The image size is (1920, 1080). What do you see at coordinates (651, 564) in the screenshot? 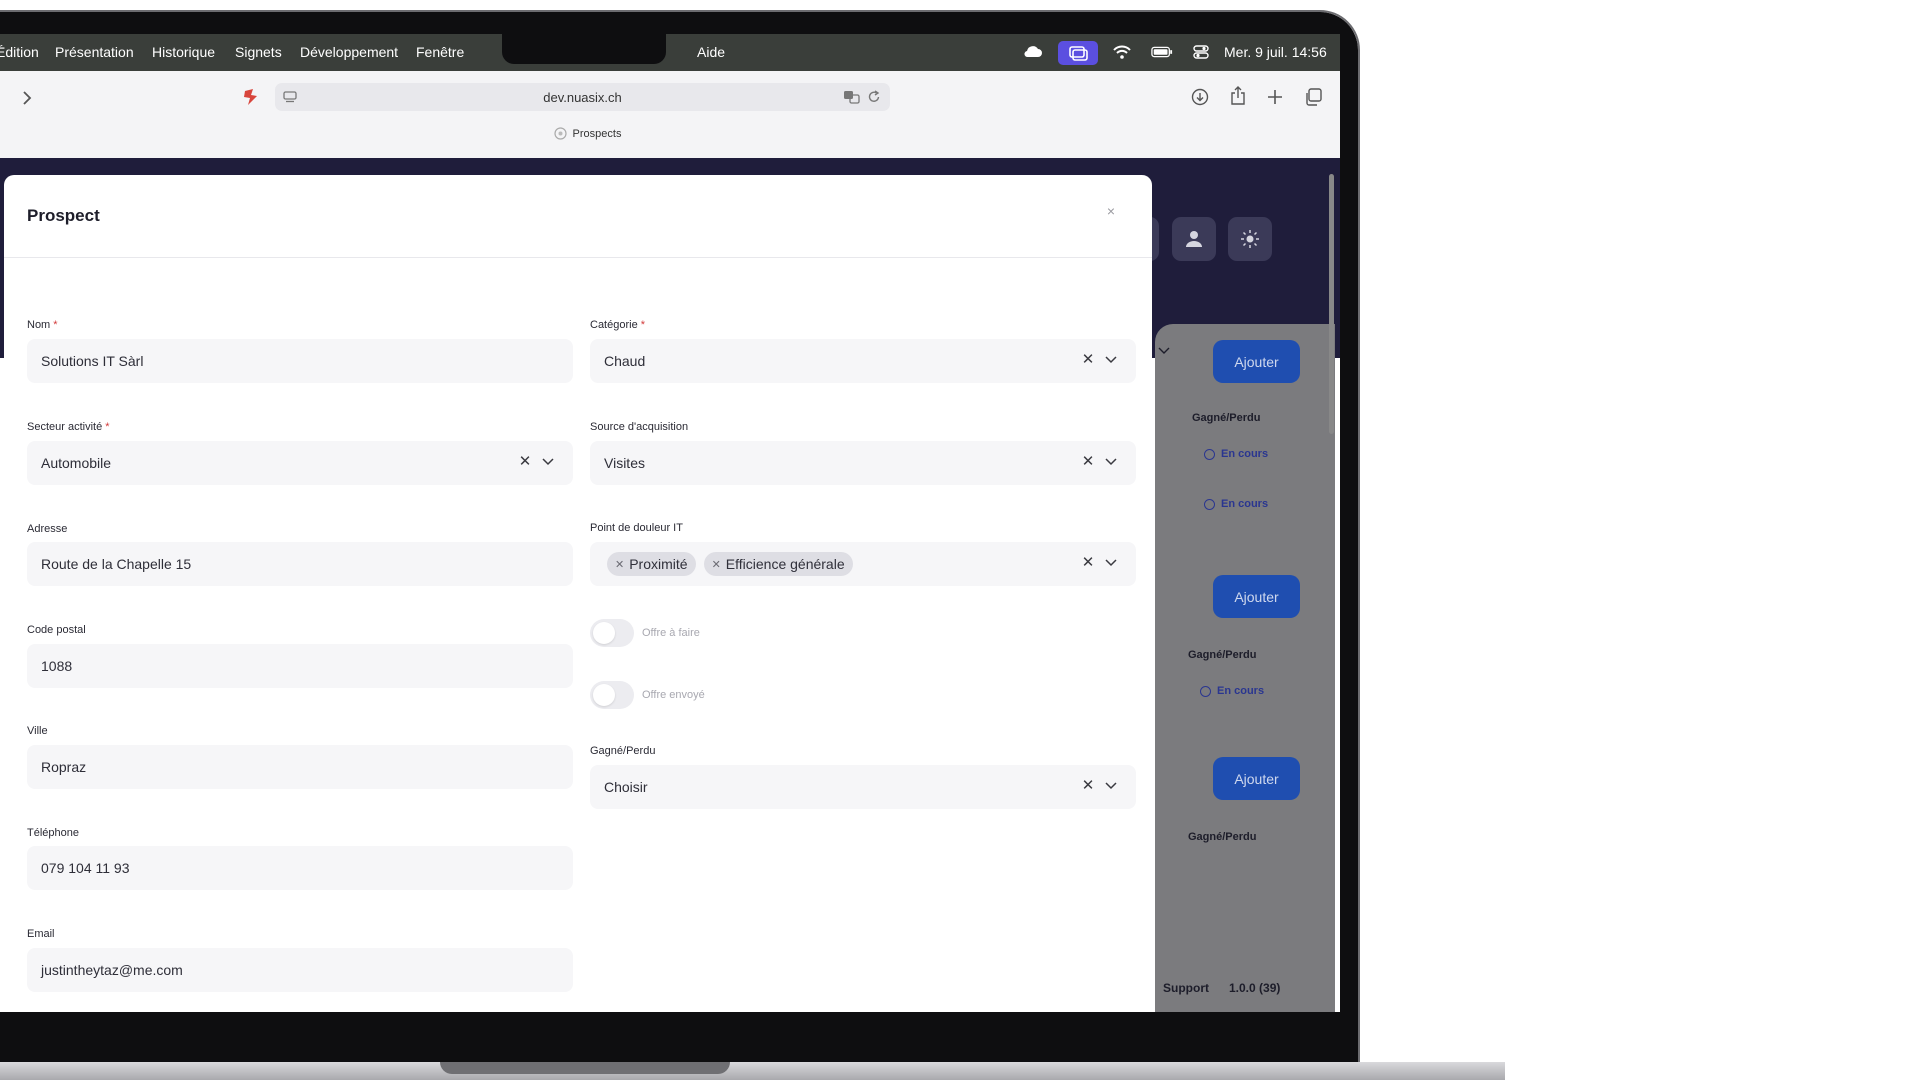
I see `chip-proximite: ✕ Proximité` at bounding box center [651, 564].